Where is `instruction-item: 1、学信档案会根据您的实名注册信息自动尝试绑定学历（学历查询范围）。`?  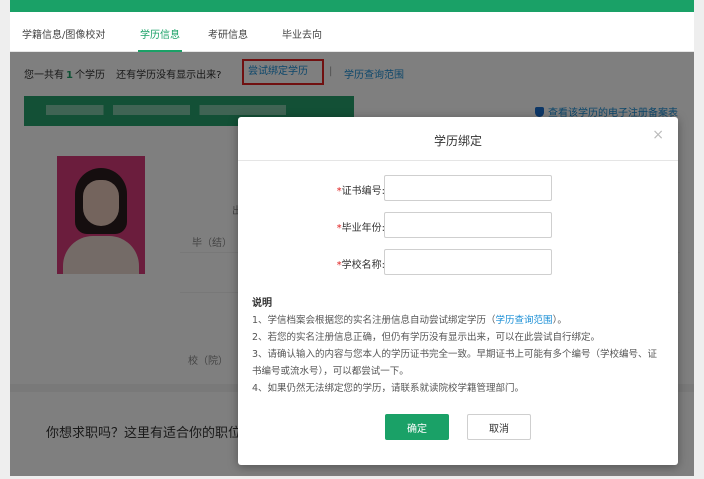 instruction-item: 1、学信档案会根据您的实名注册信息自动尝试绑定学历（学历查询范围）。 is located at coordinates (409, 320).